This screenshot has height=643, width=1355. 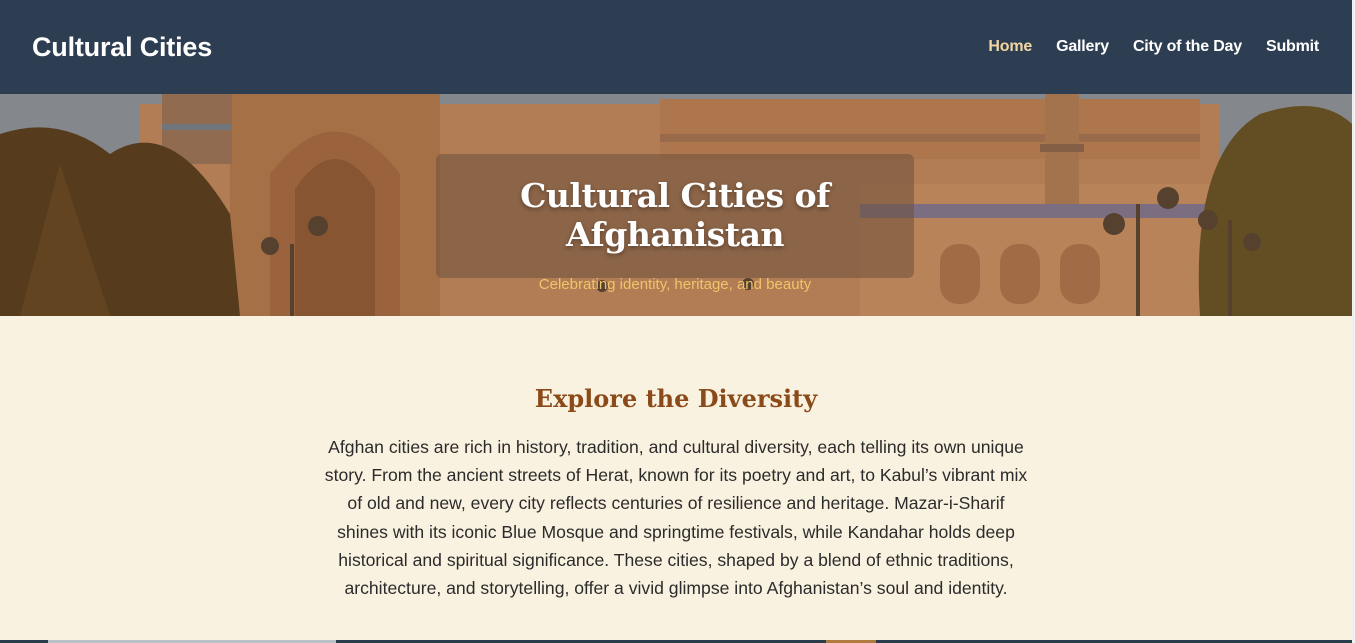 What do you see at coordinates (1187, 47) in the screenshot?
I see `nav-link-city-of-the-day: City of the Day` at bounding box center [1187, 47].